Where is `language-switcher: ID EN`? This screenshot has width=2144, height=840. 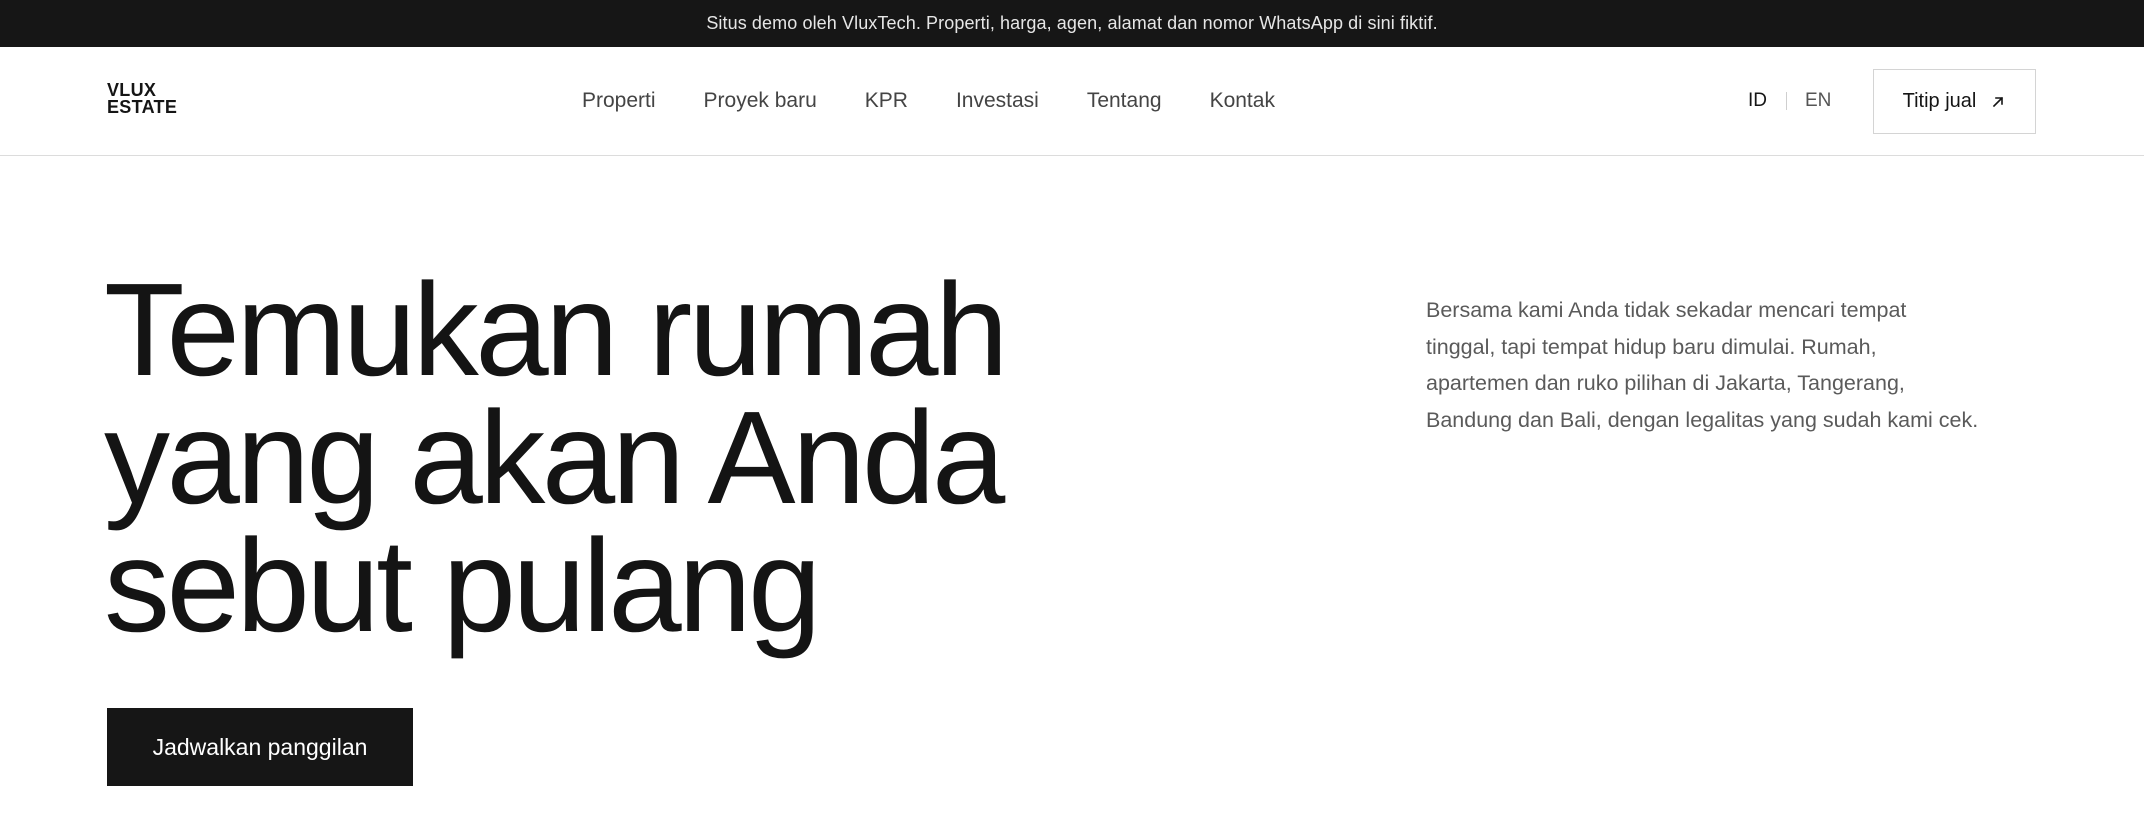 language-switcher: ID EN is located at coordinates (1789, 101).